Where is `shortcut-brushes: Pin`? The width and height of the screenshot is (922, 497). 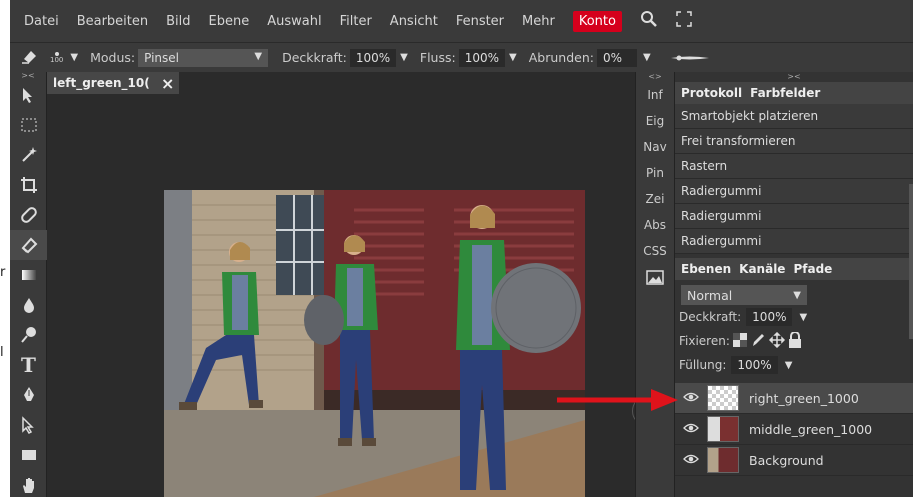
shortcut-brushes: Pin is located at coordinates (655, 173).